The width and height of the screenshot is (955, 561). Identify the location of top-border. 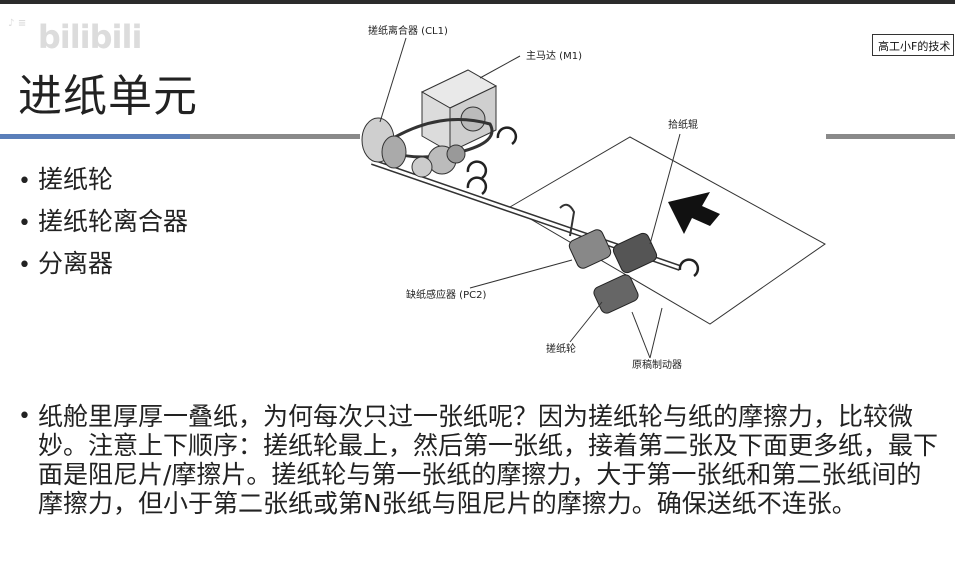
(477, 2).